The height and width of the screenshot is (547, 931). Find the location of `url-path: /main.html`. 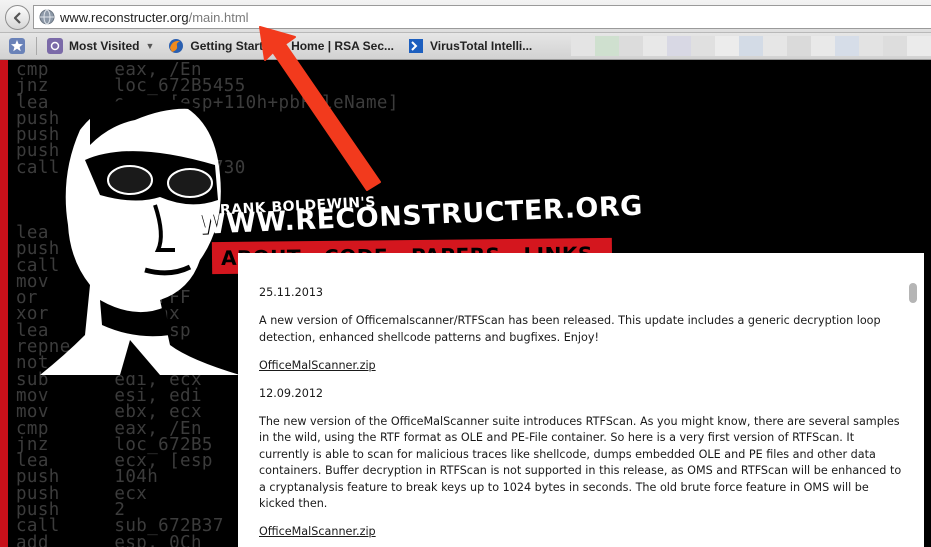

url-path: /main.html is located at coordinates (218, 17).